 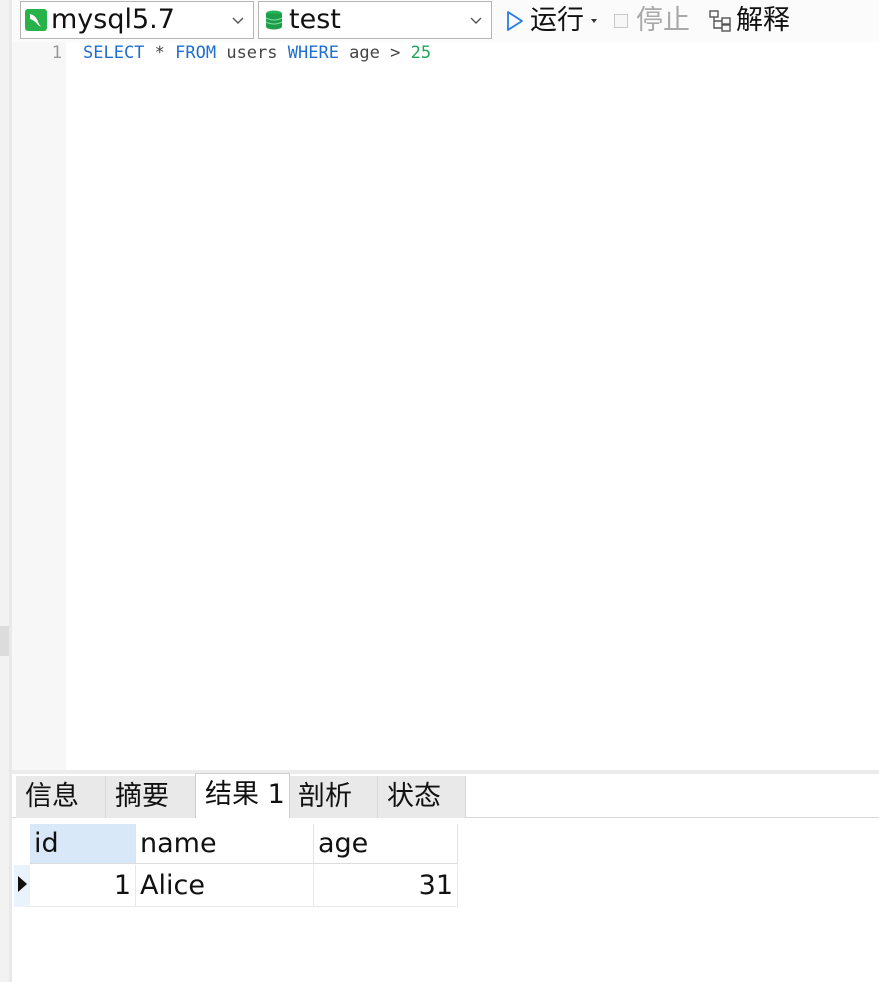 I want to click on stop-label: 停止, so click(x=663, y=20).